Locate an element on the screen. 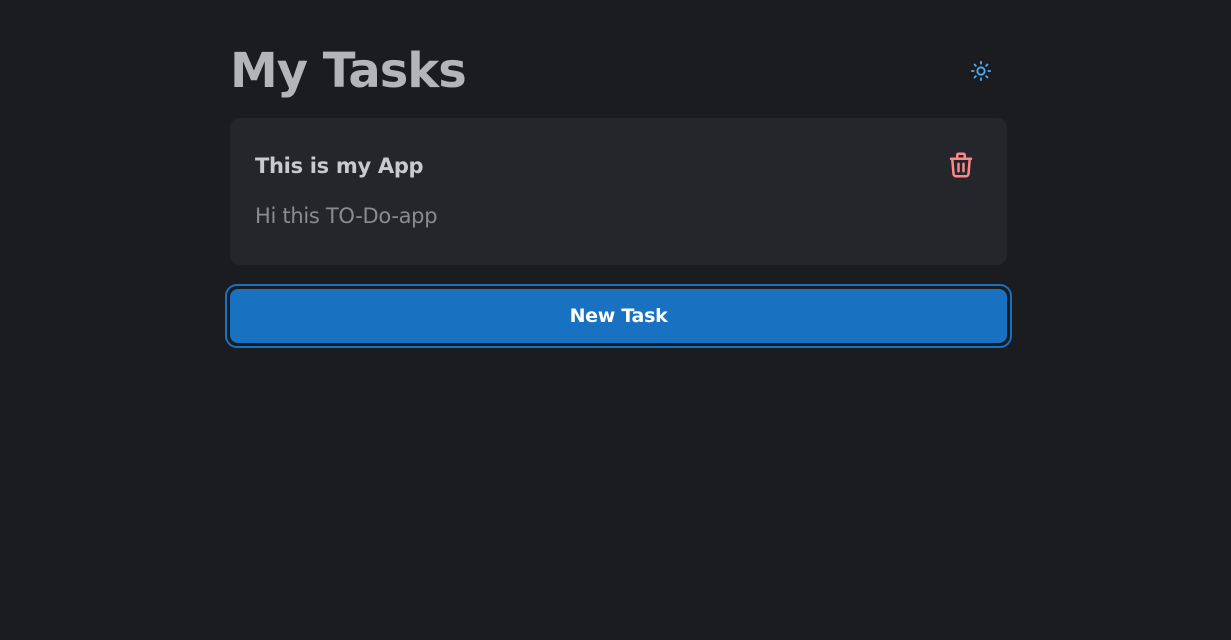  task-title: This is my App is located at coordinates (339, 166).